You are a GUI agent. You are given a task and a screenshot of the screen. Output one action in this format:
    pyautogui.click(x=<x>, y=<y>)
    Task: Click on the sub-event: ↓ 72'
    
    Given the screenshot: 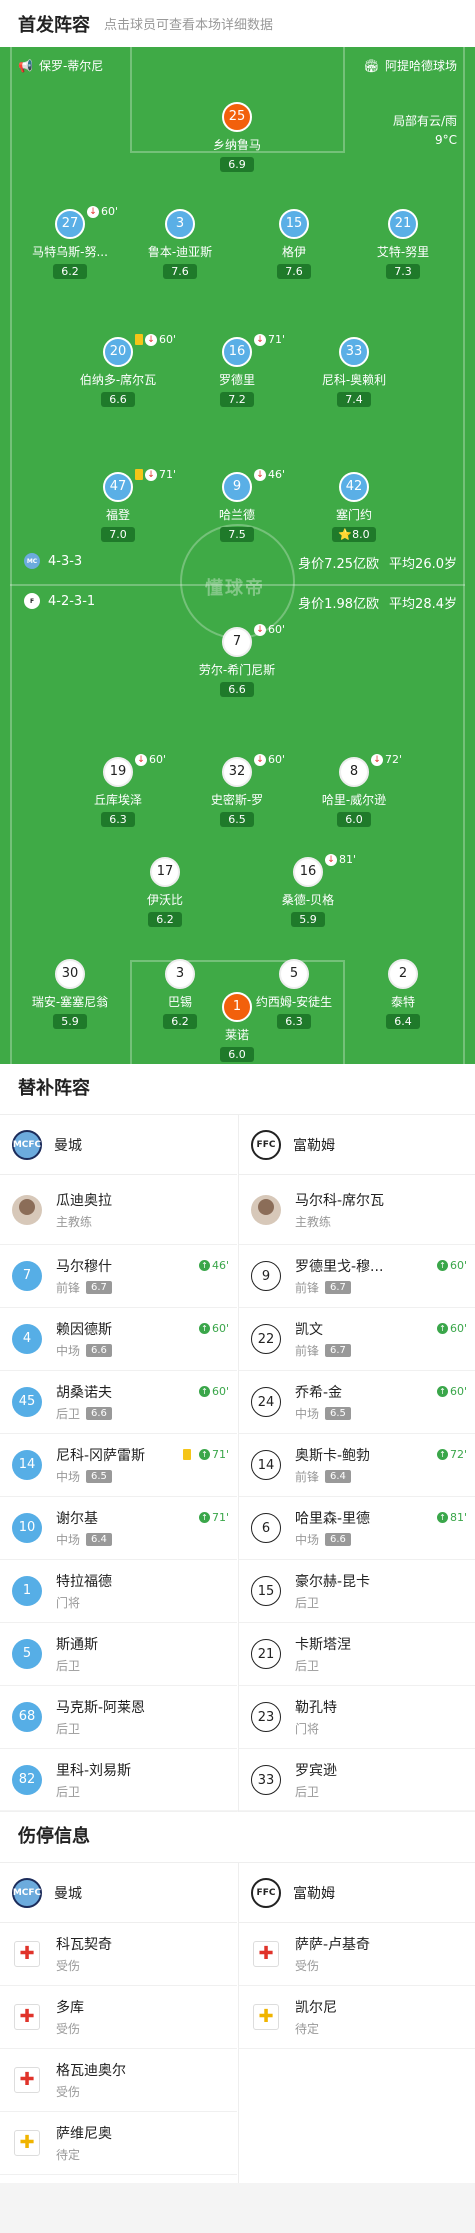 What is the action you would take?
    pyautogui.click(x=386, y=759)
    